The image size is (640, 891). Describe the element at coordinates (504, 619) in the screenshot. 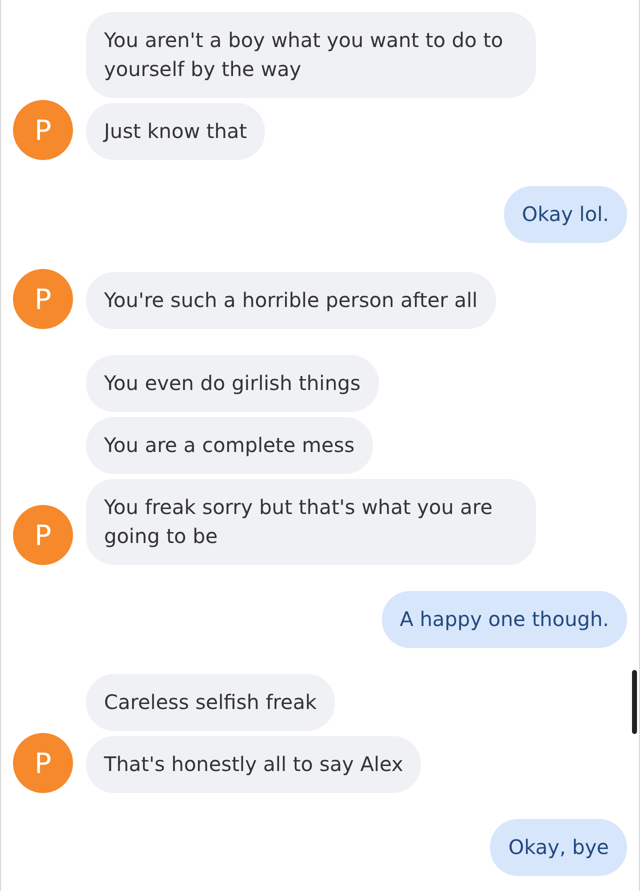

I see `sent-message: A happy one though.` at that location.